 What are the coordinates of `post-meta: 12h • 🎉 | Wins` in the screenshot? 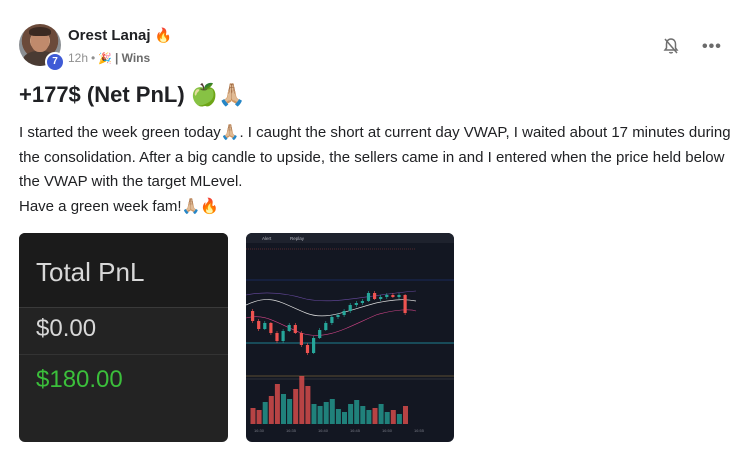 It's located at (109, 58).